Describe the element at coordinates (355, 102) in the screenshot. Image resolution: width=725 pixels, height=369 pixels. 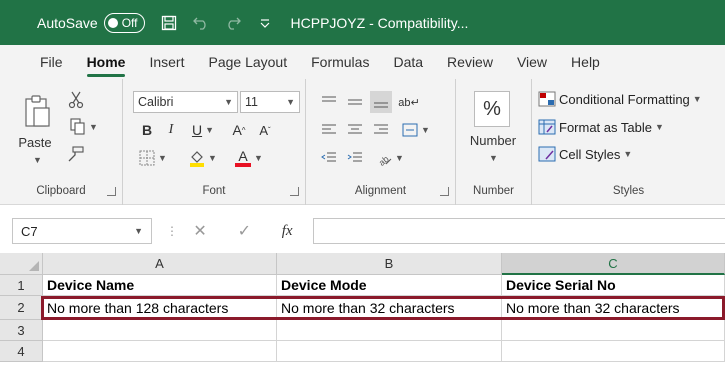
I see `align-middle-icon` at that location.